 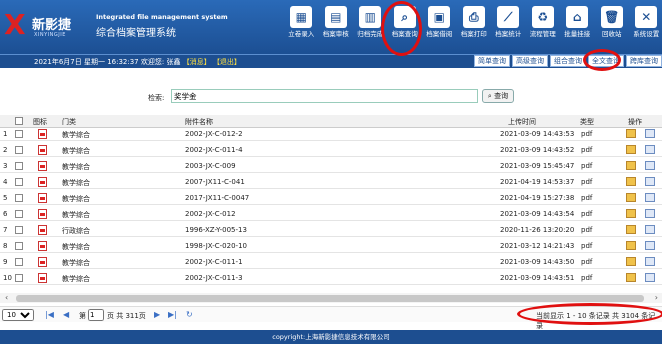 I want to click on search-button: ⌕ 查询, so click(x=498, y=96).